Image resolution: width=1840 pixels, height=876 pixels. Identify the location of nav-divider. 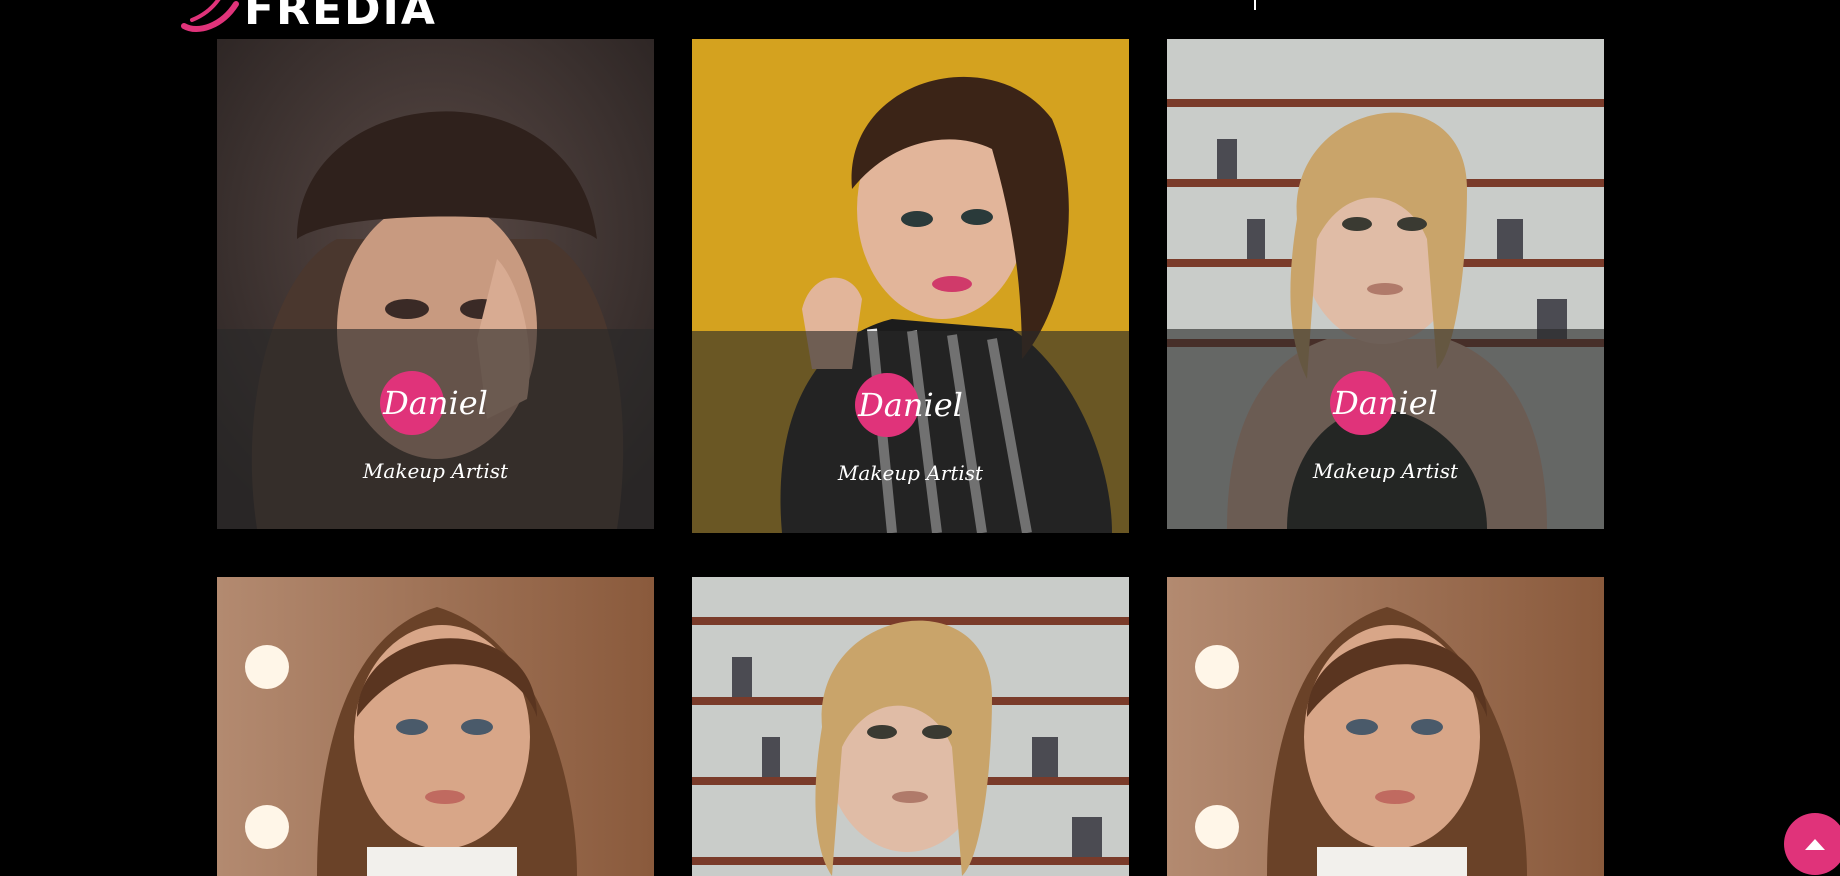
(1255, 5).